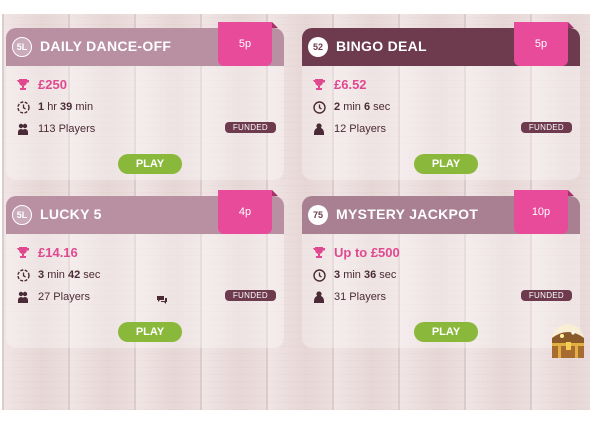  What do you see at coordinates (71, 214) in the screenshot?
I see `room-title: LUCKY 5` at bounding box center [71, 214].